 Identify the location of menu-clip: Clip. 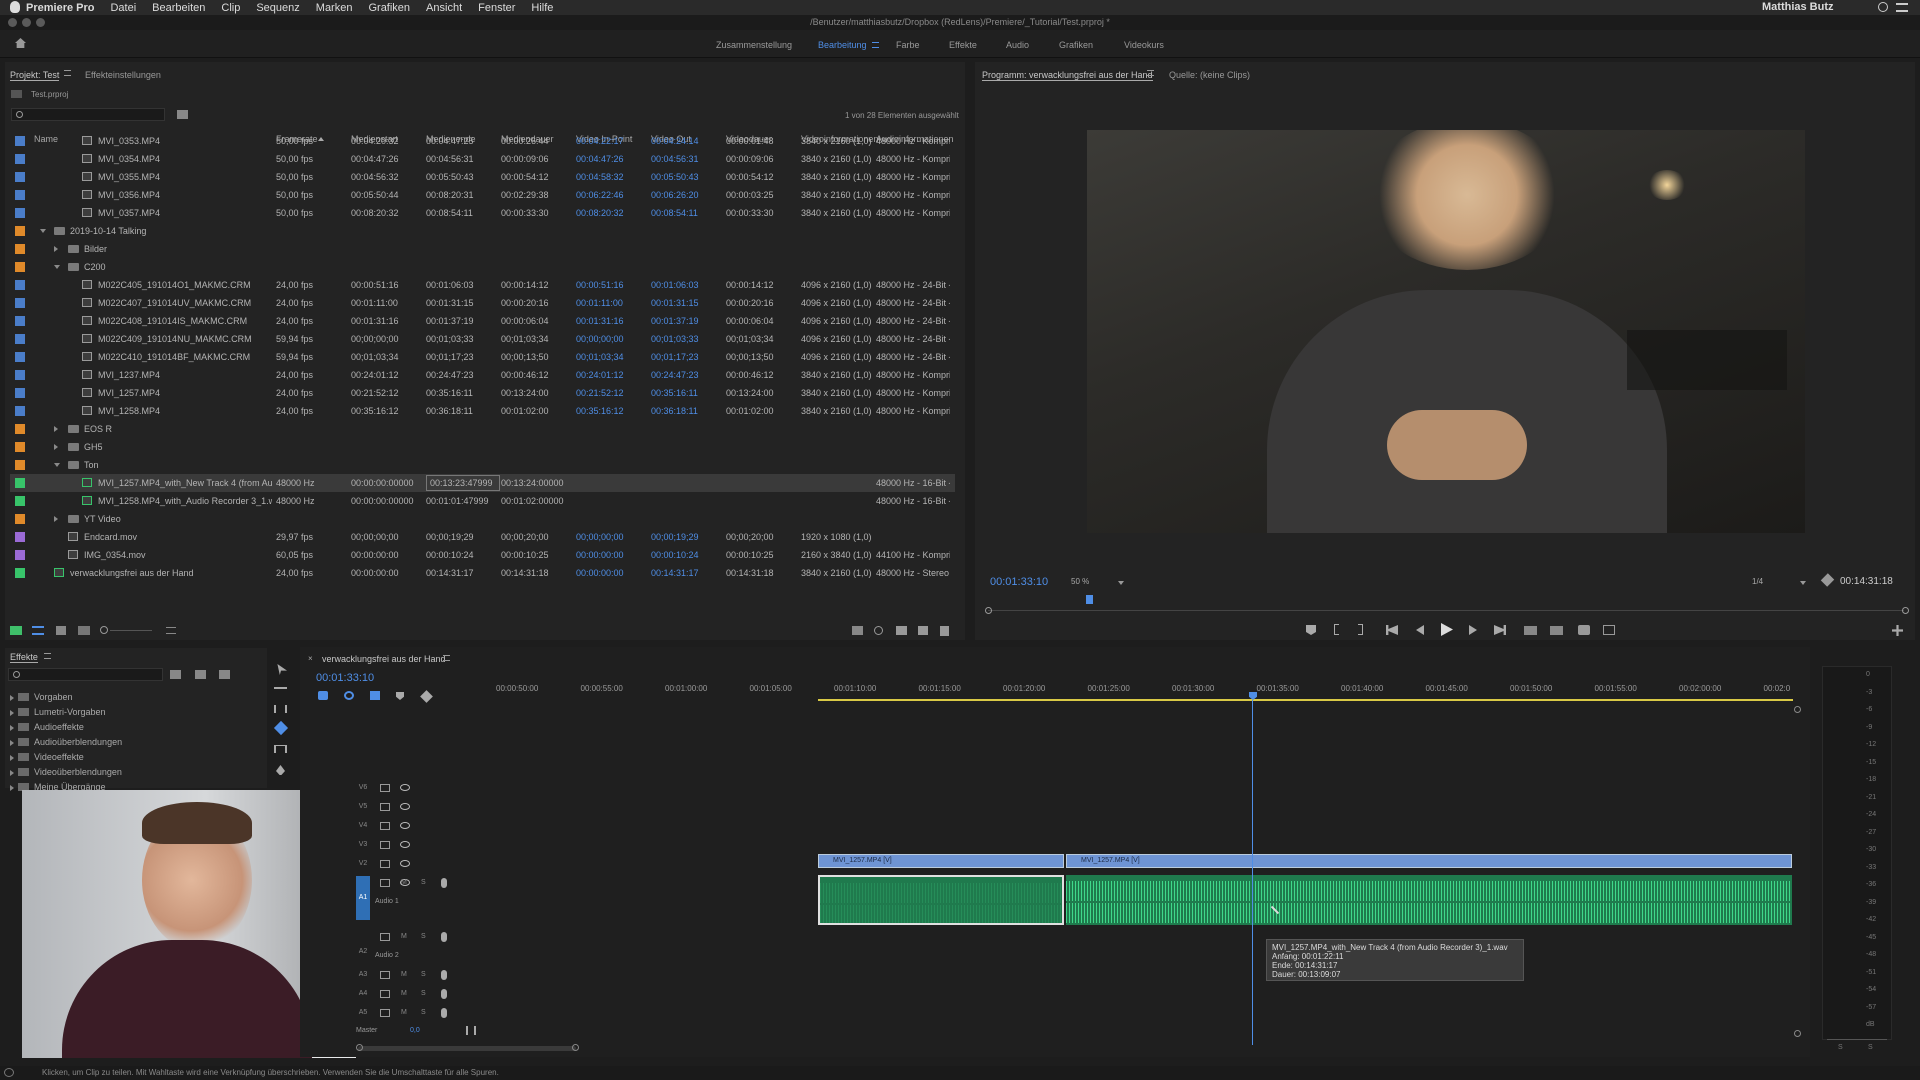
(230, 8).